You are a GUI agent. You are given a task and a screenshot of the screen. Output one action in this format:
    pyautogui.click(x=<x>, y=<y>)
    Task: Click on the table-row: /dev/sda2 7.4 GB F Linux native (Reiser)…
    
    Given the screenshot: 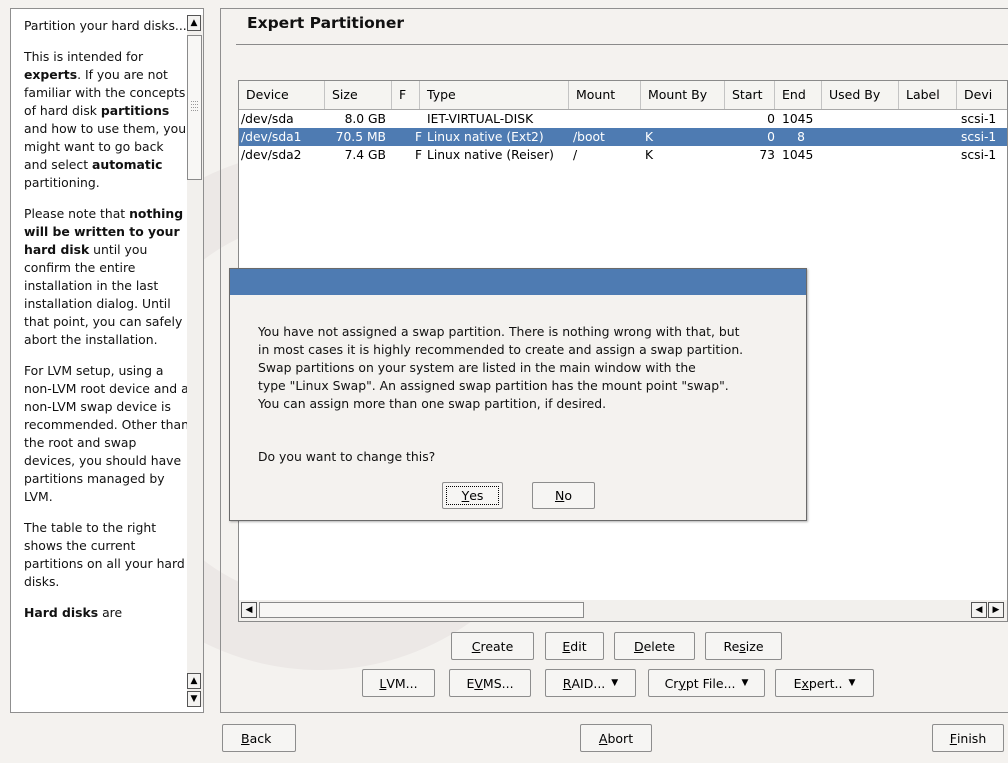 What is the action you would take?
    pyautogui.click(x=623, y=155)
    